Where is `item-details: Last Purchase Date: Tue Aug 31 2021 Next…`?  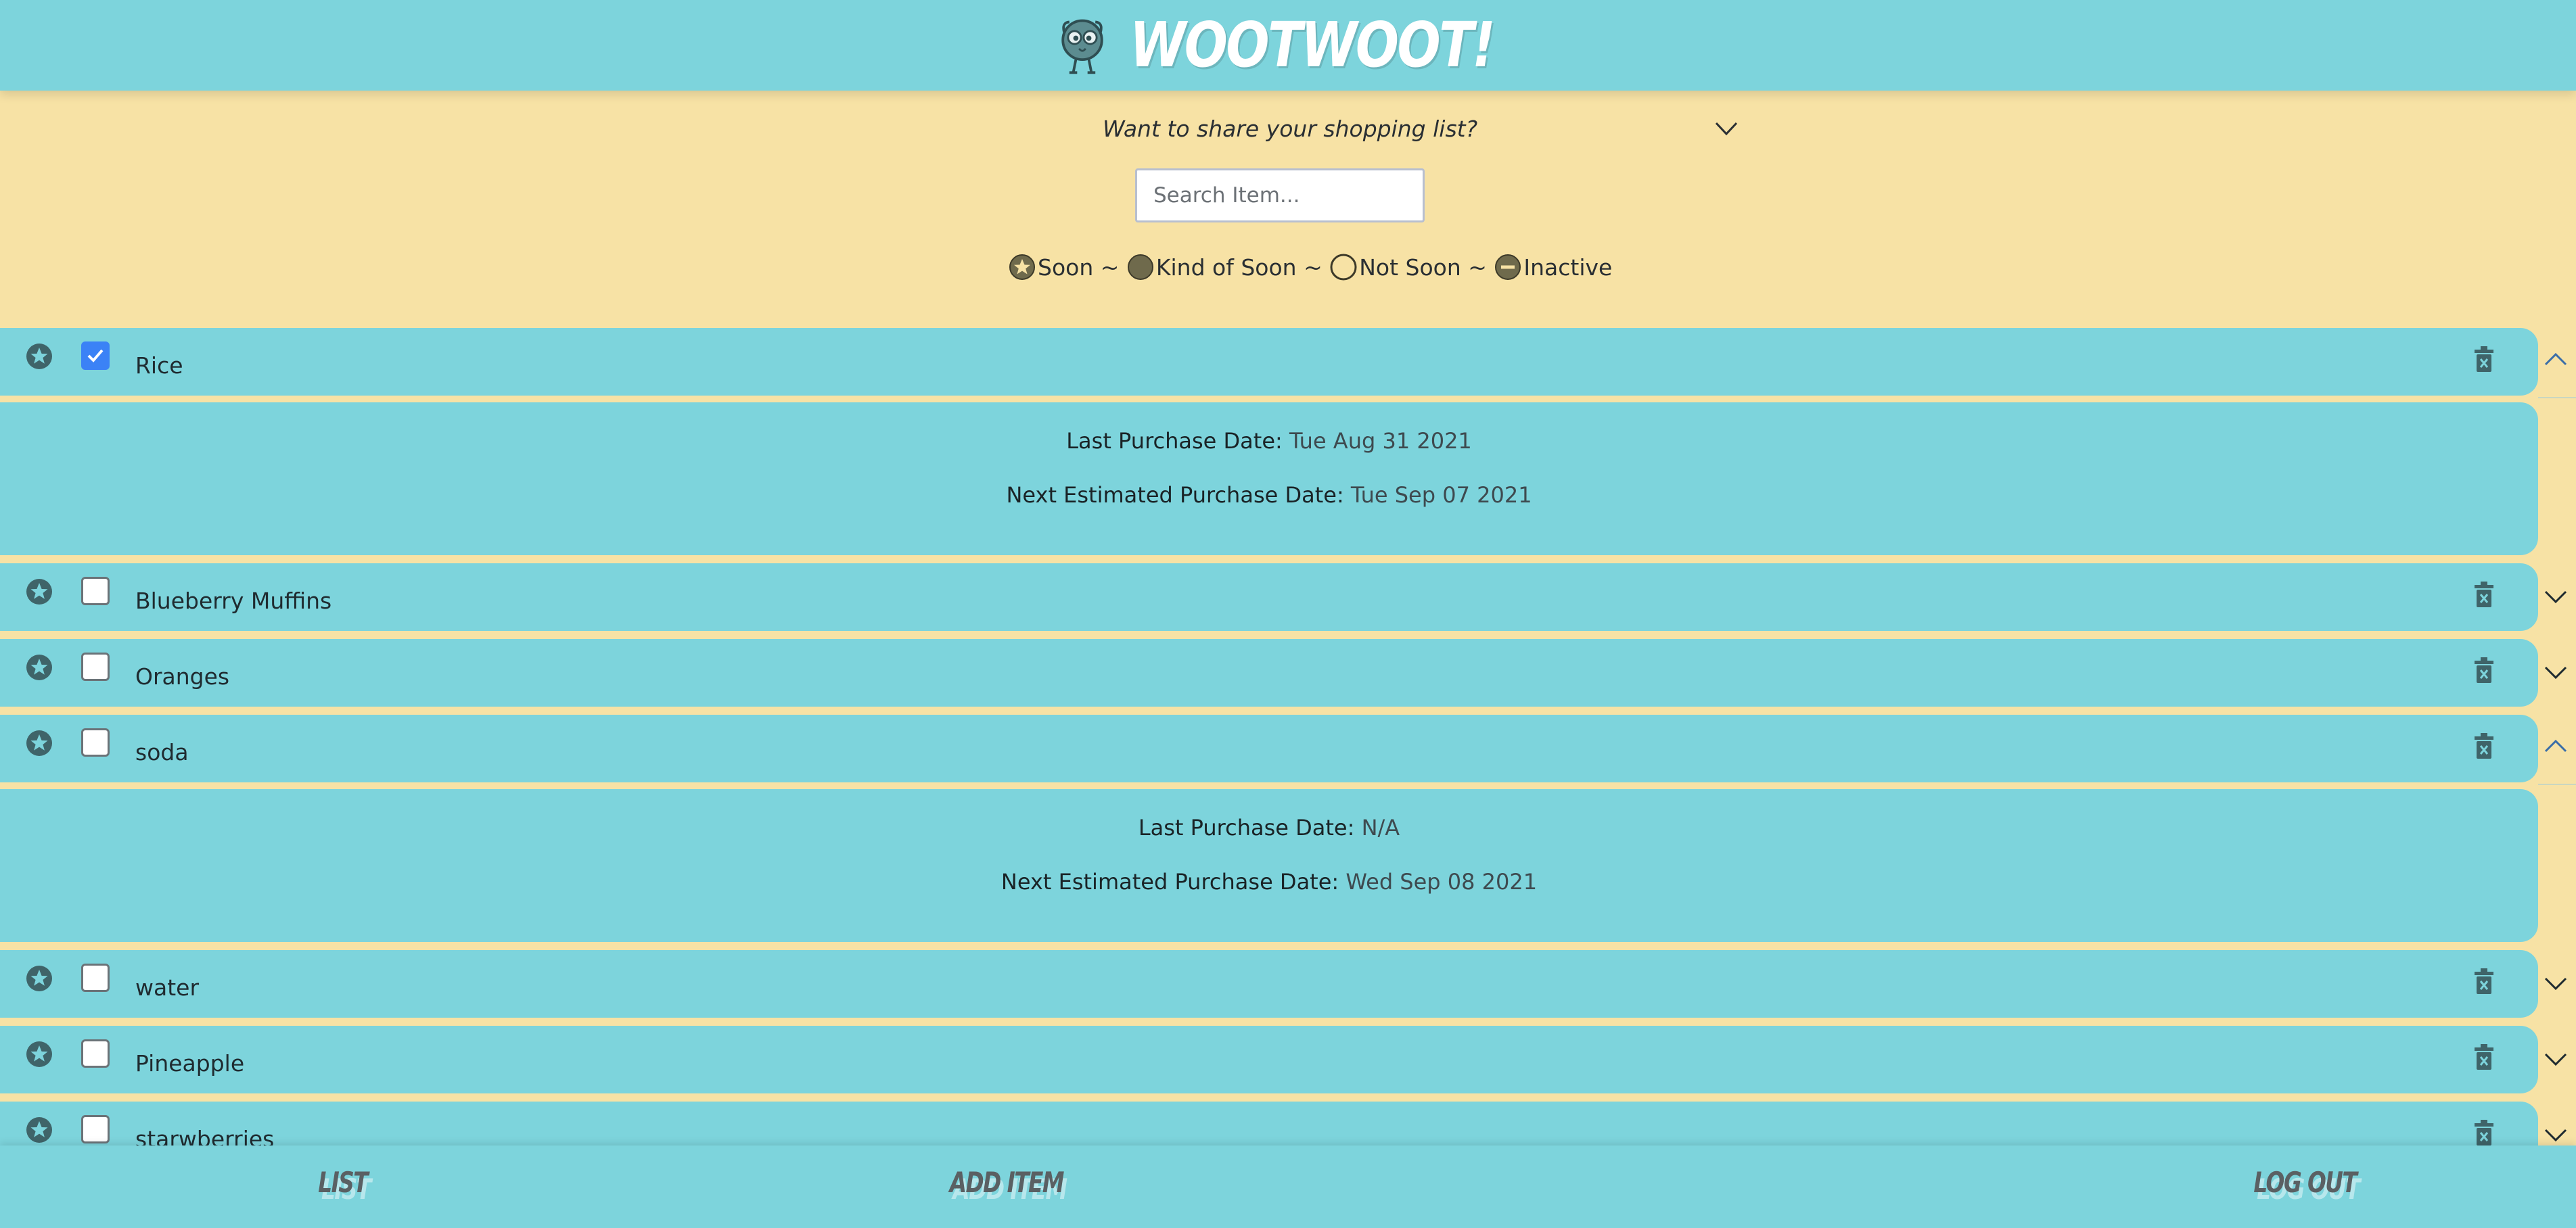 item-details: Last Purchase Date: Tue Aug 31 2021 Next… is located at coordinates (1269, 478).